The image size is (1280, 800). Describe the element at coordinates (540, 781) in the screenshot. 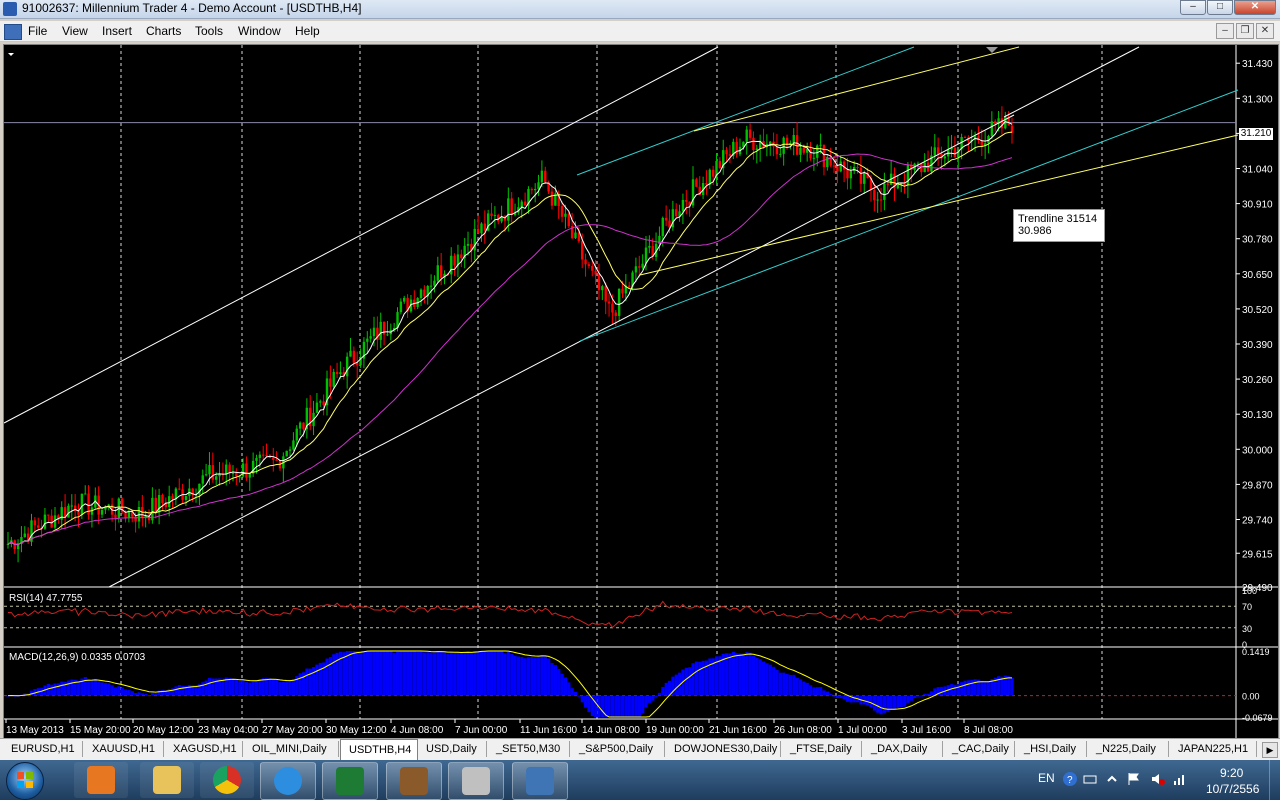

I see `taskbar-trader-button` at that location.